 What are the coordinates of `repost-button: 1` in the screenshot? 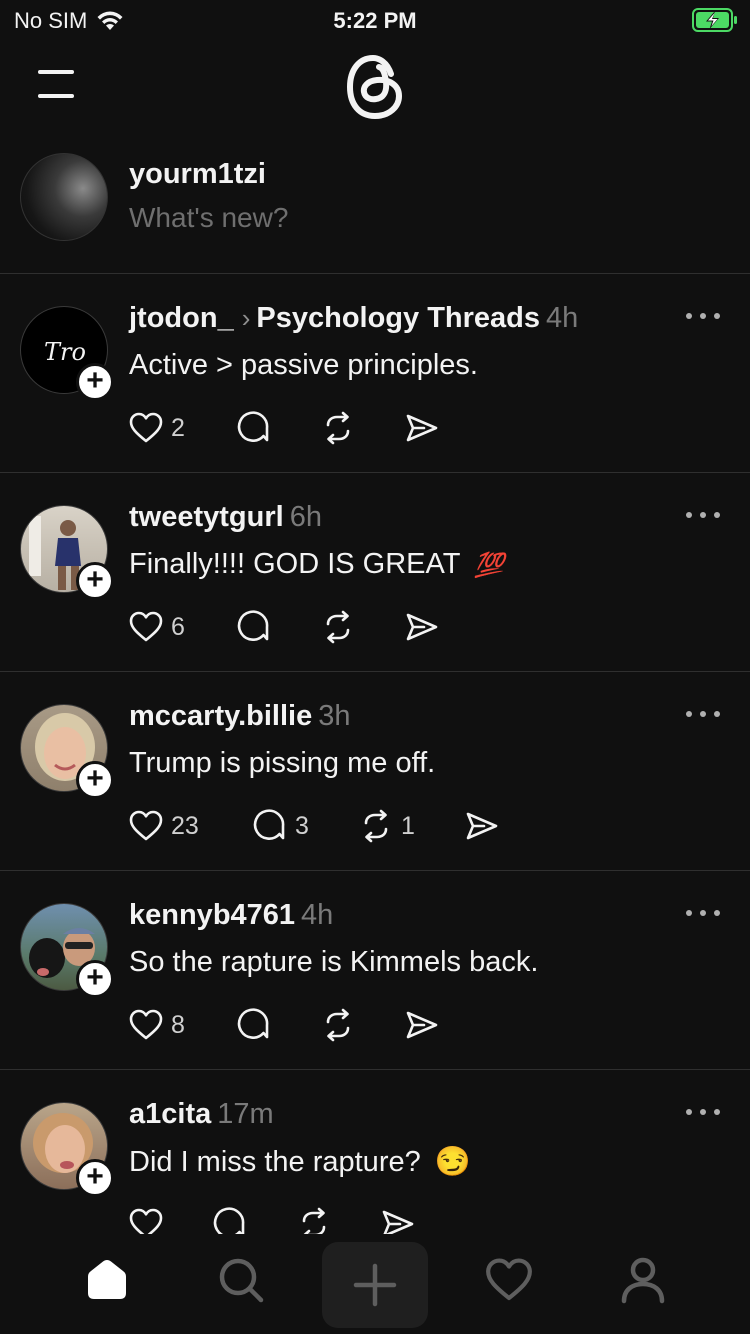 It's located at (411, 826).